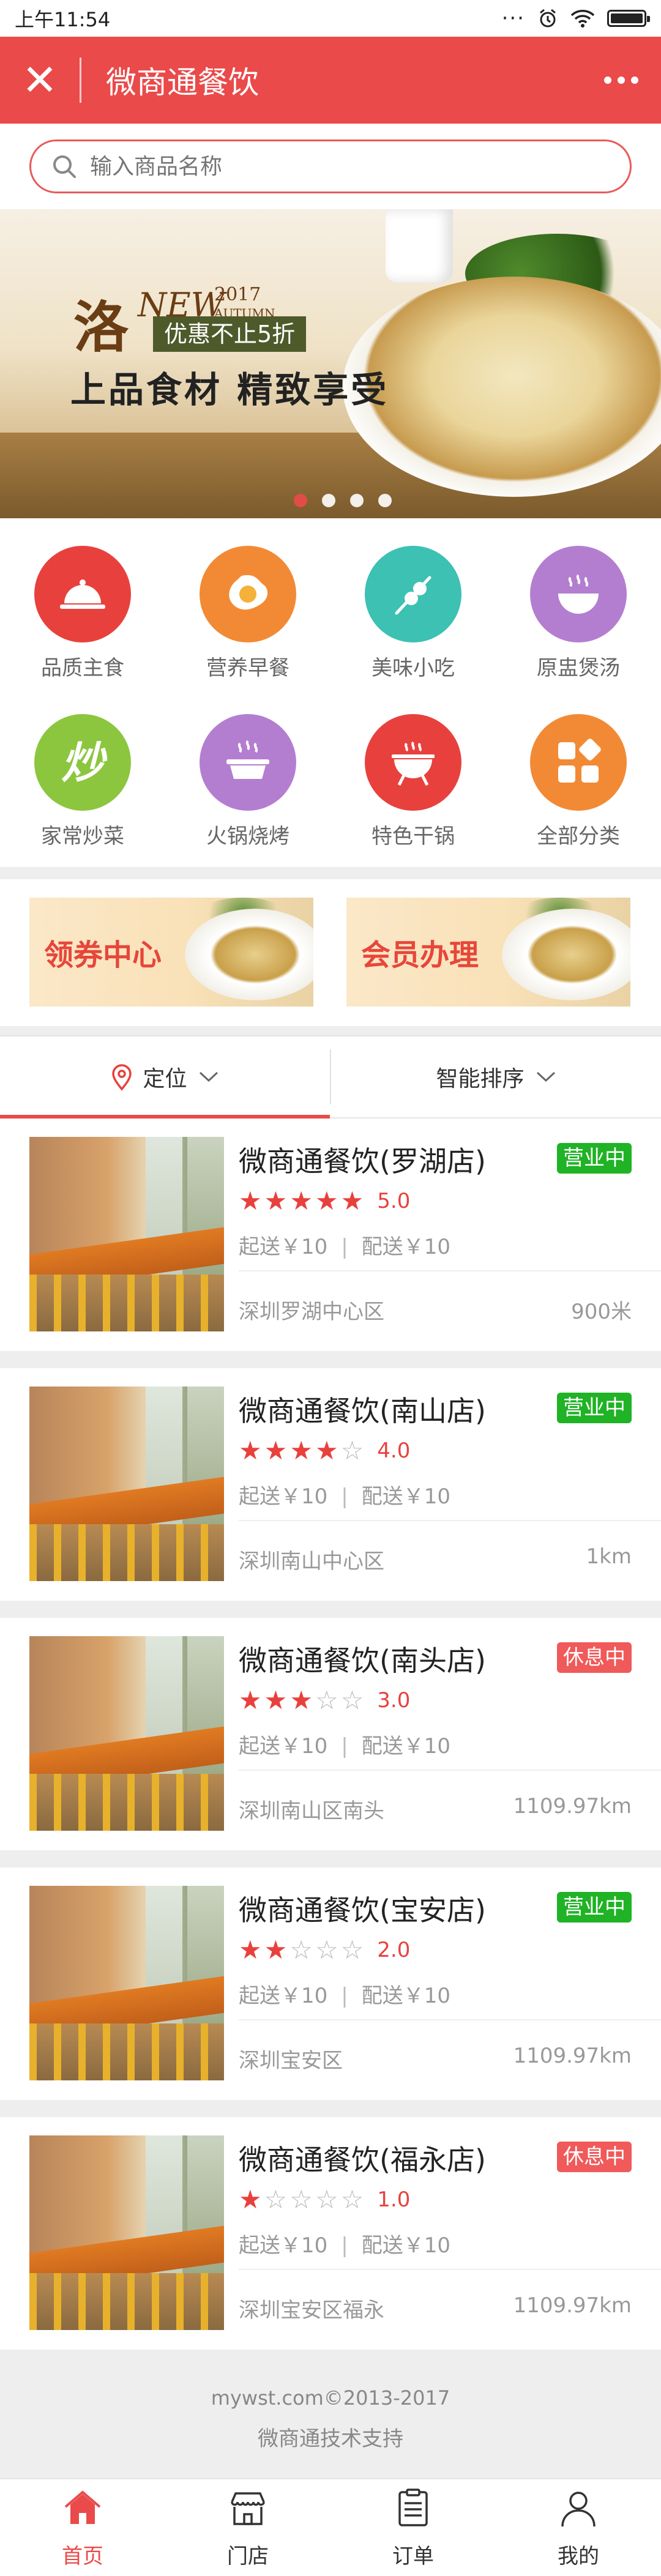 This screenshot has height=2576, width=661. I want to click on rating-stars: ★ ☆ ☆ ☆ ☆ 1.0, so click(324, 2200).